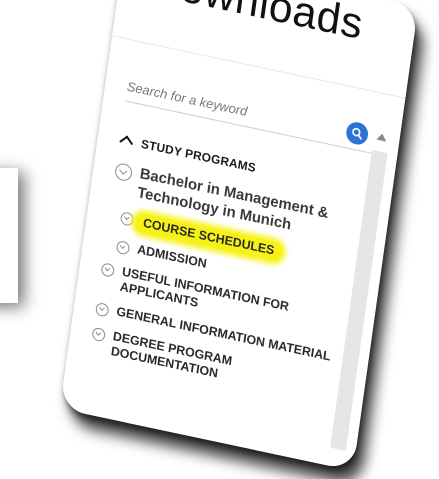  I want to click on background-panel, so click(9, 235).